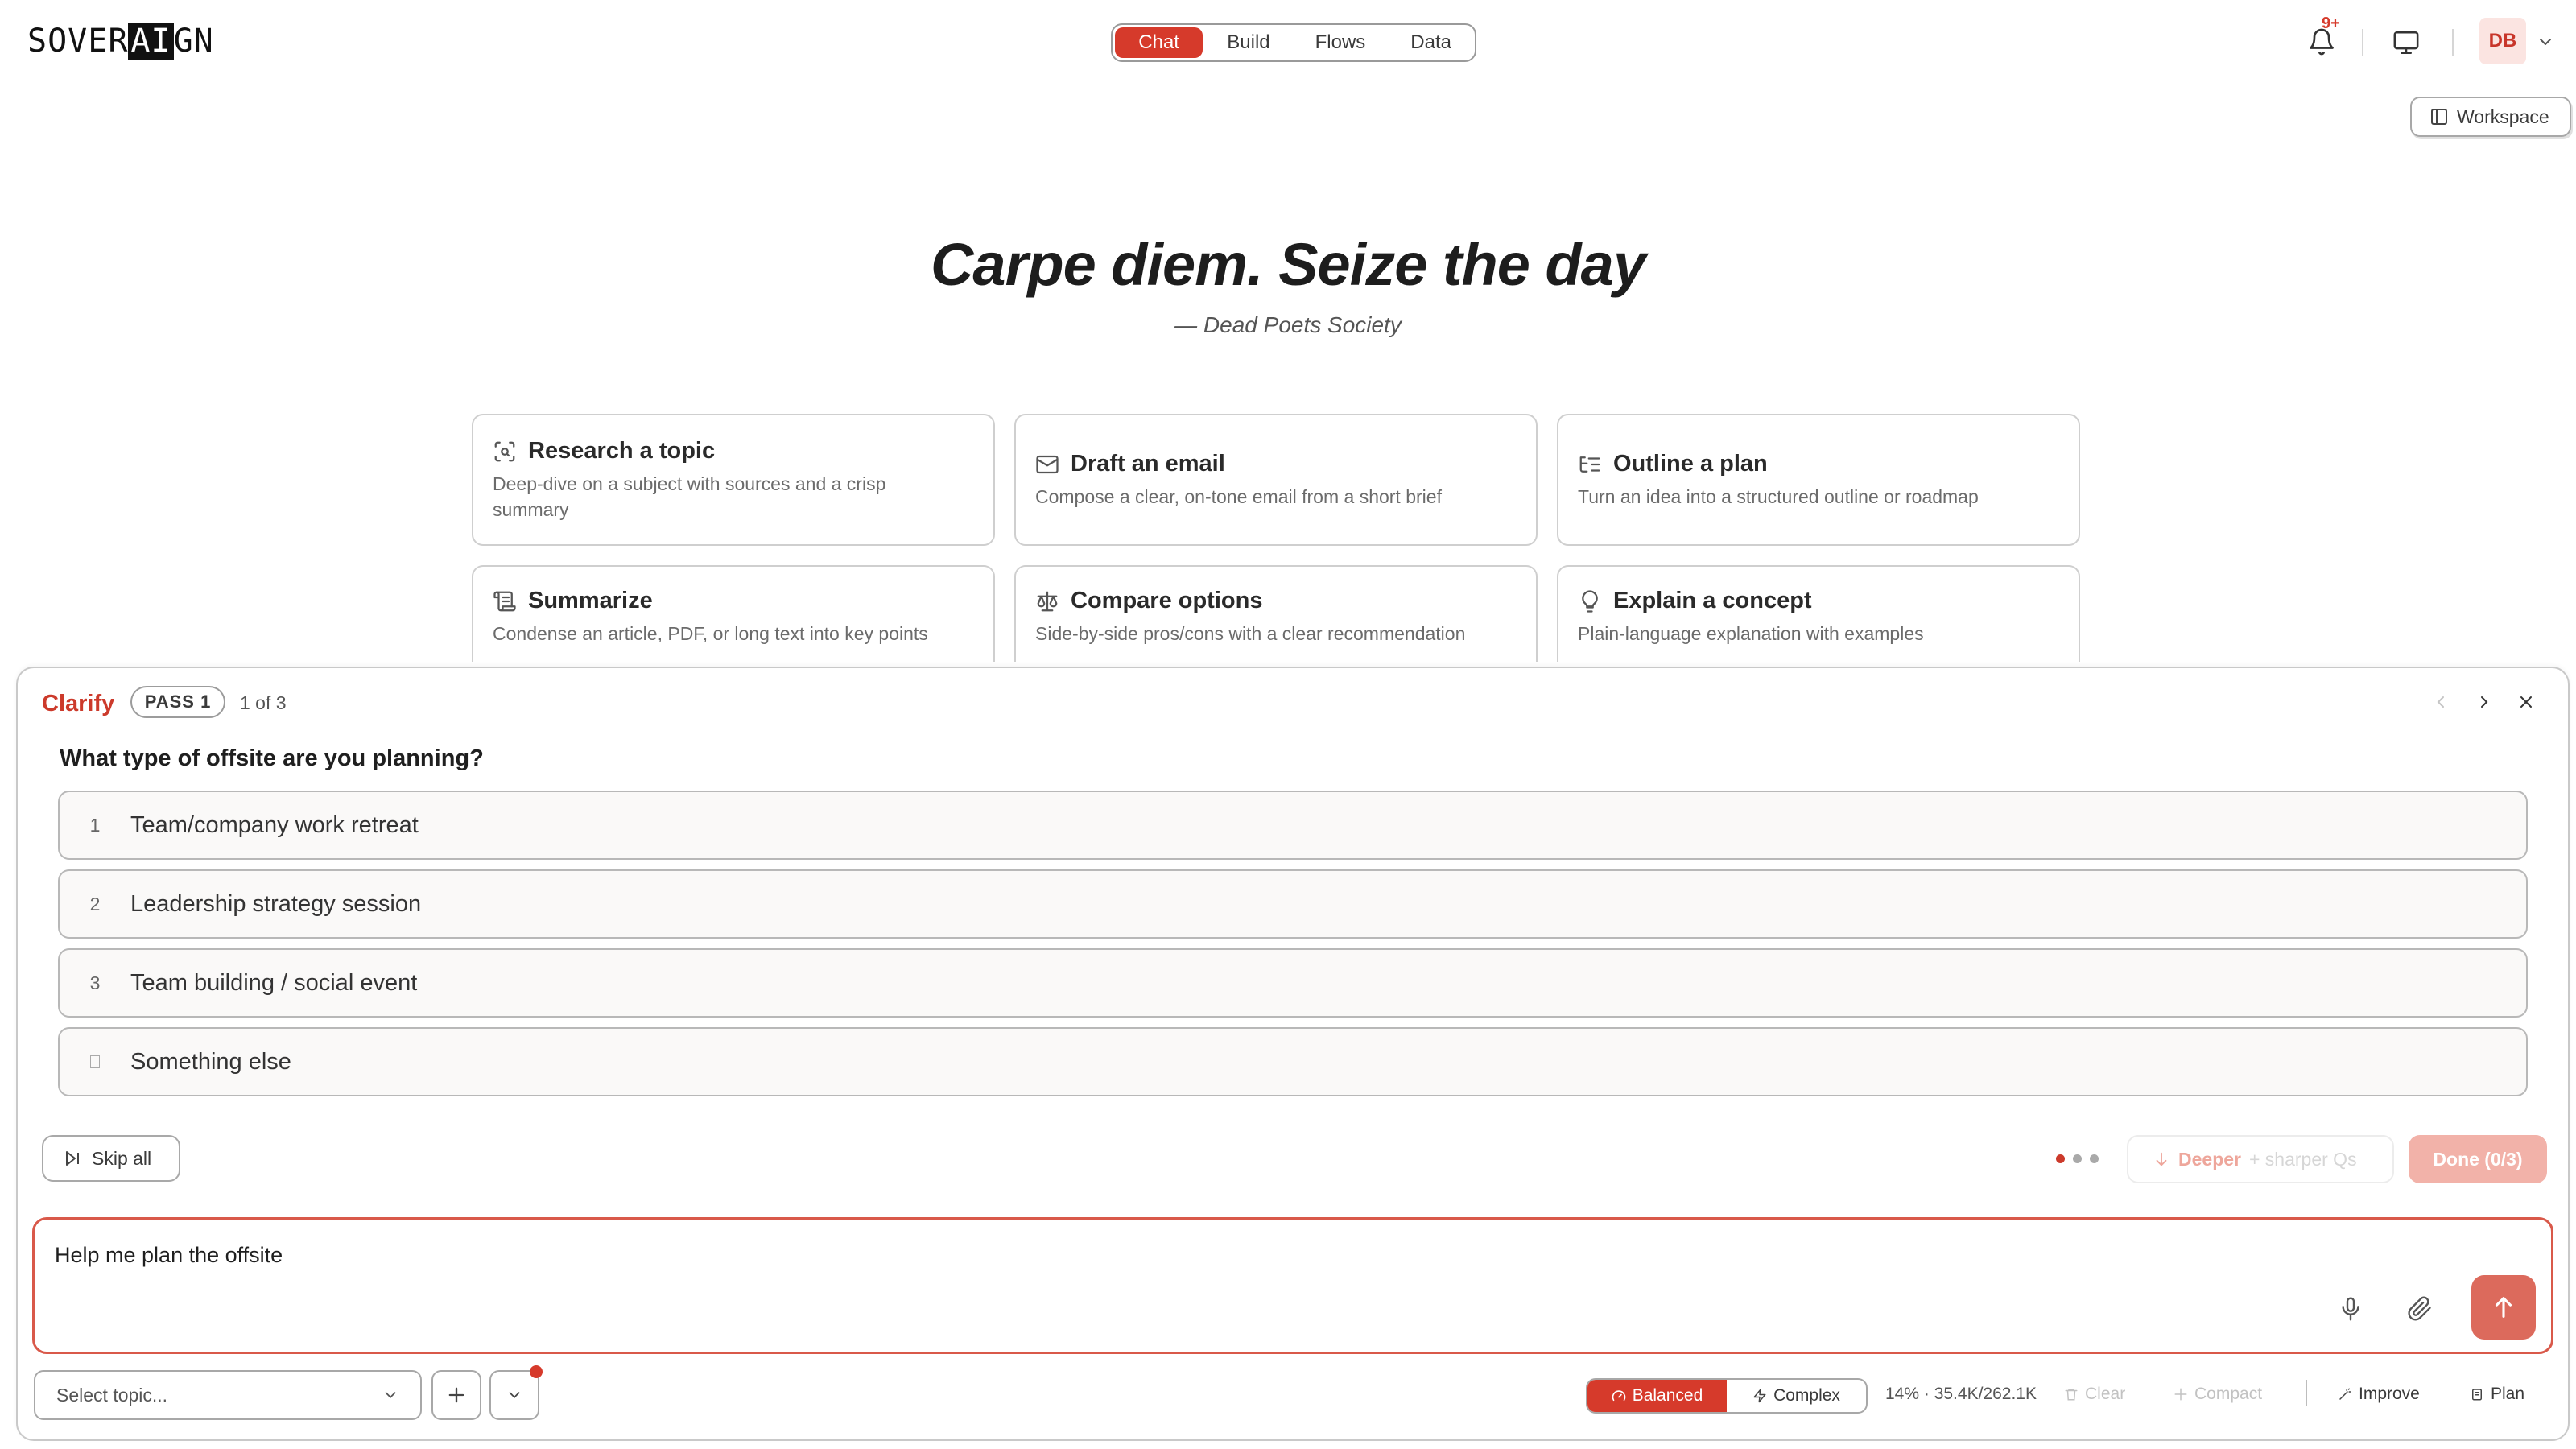  I want to click on compact-label: Compact, so click(2228, 1394).